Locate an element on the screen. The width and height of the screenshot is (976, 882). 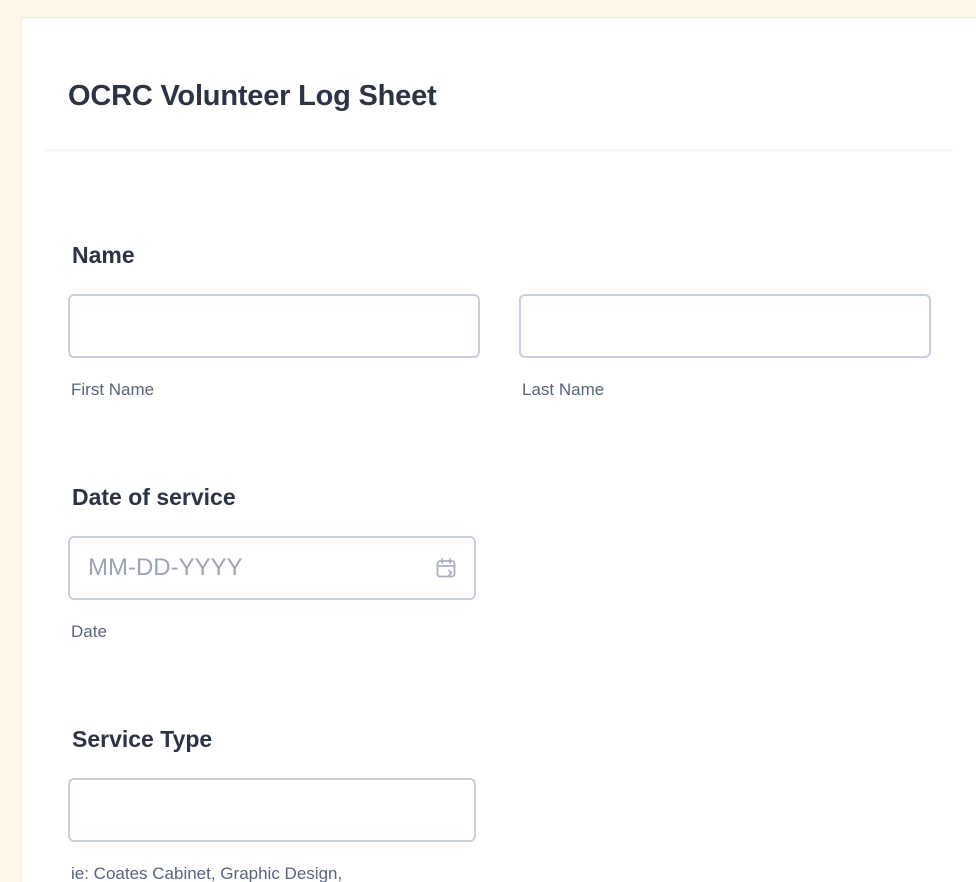
date-input is located at coordinates (272, 568).